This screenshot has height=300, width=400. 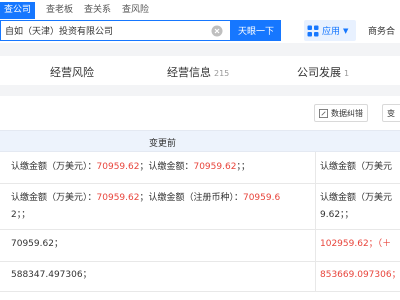 I want to click on before-text: 认缴金额（万美元）：70959.62；认缴金额：70959.62；；, so click(x=163, y=167).